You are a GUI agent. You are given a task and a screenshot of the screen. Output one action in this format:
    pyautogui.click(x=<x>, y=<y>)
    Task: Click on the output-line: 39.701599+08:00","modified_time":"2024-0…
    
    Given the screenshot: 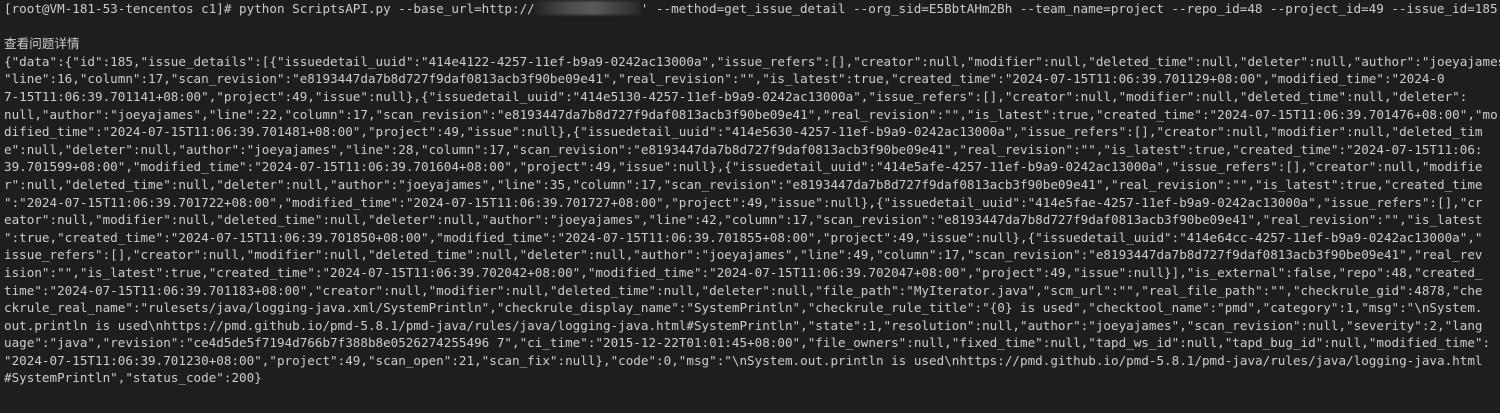 What is the action you would take?
    pyautogui.click(x=743, y=167)
    